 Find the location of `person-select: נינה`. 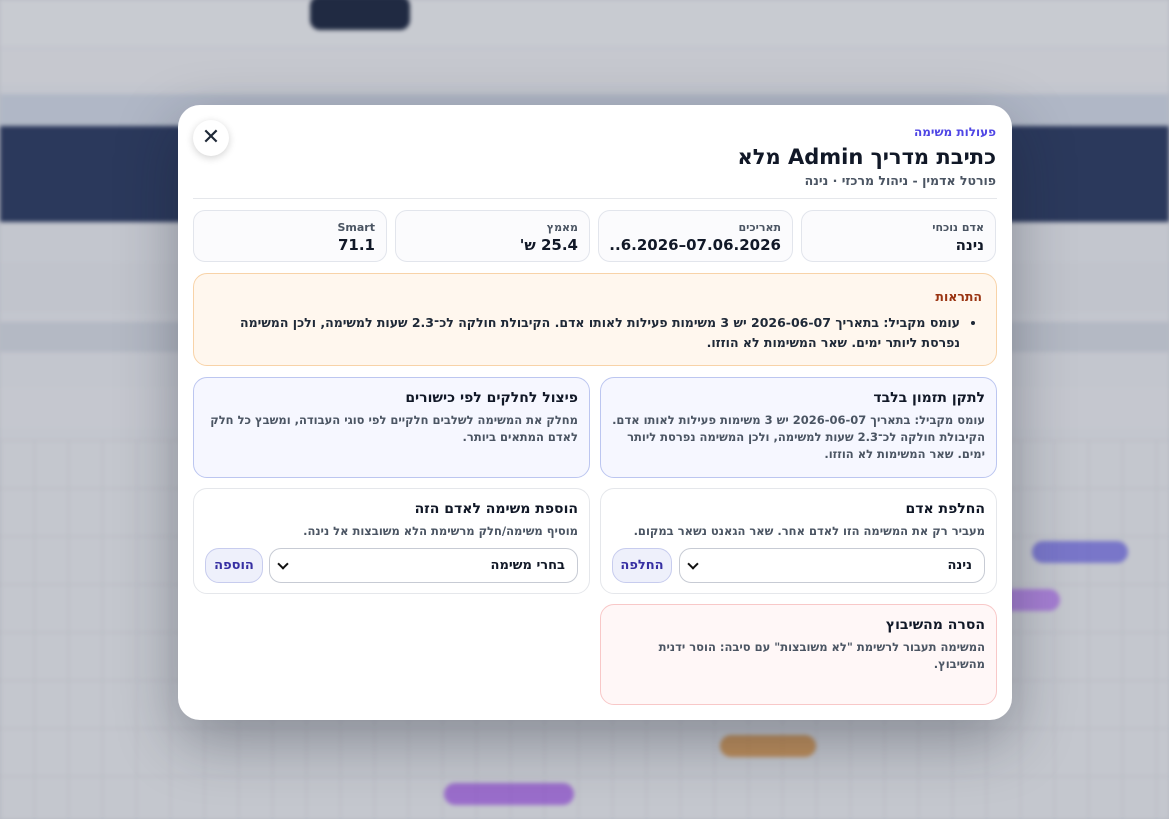

person-select: נינה is located at coordinates (832, 565).